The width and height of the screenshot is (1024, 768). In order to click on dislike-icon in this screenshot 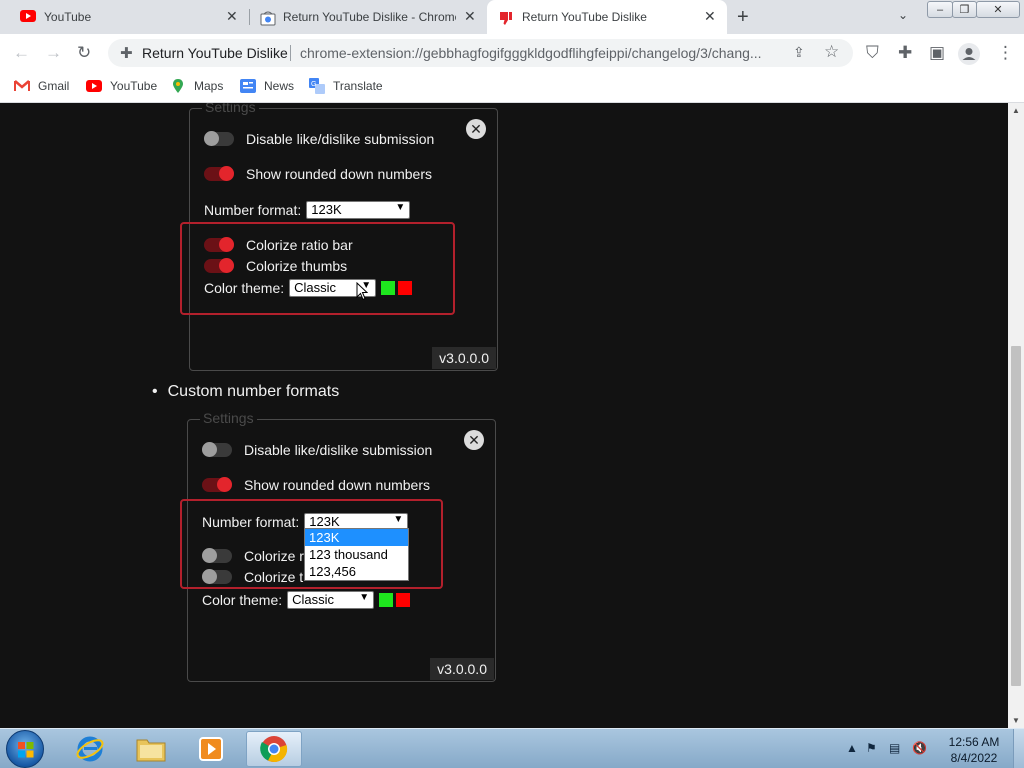, I will do `click(506, 18)`.